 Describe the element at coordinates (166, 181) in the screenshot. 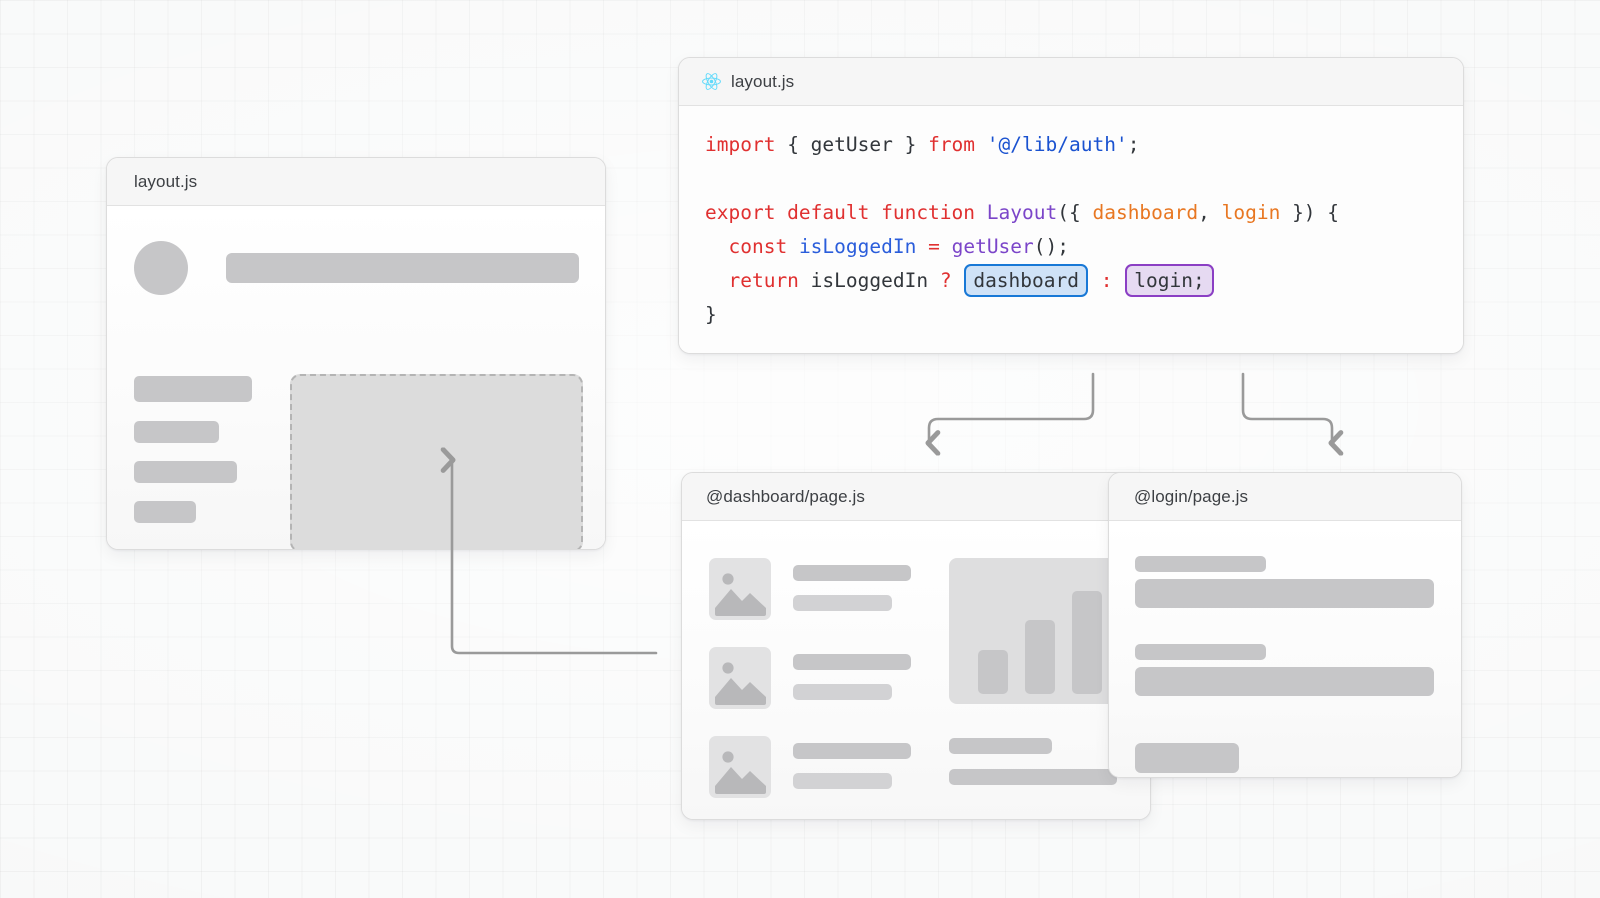

I see `wireframe-card-title: layout.js` at that location.